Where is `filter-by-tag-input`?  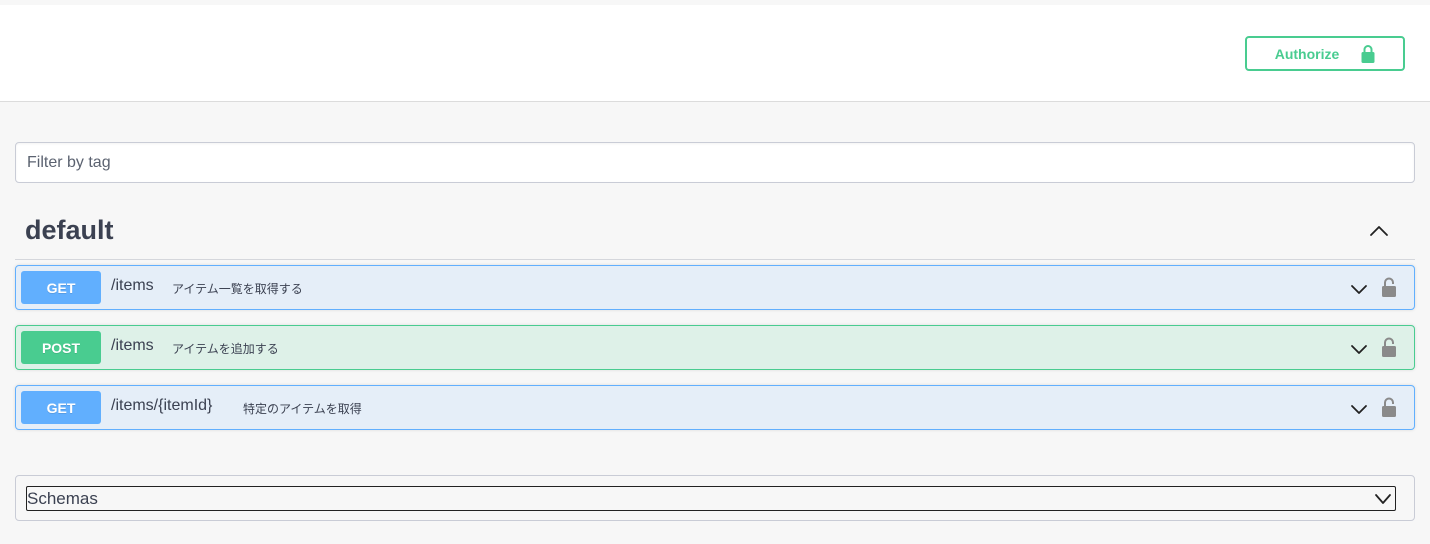 filter-by-tag-input is located at coordinates (715, 162).